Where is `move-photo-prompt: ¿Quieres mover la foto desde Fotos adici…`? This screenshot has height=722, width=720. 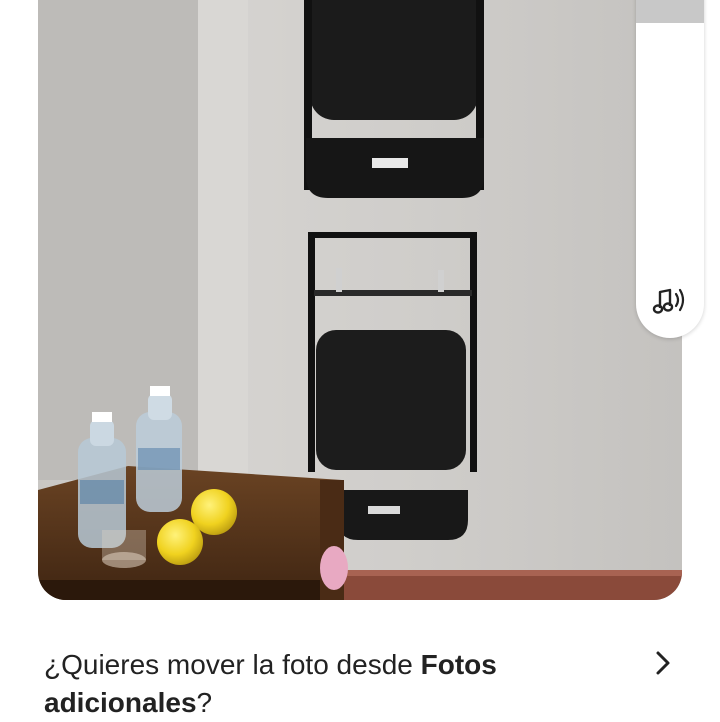
move-photo-prompt: ¿Quieres mover la foto desde Fotos adici… is located at coordinates (364, 682).